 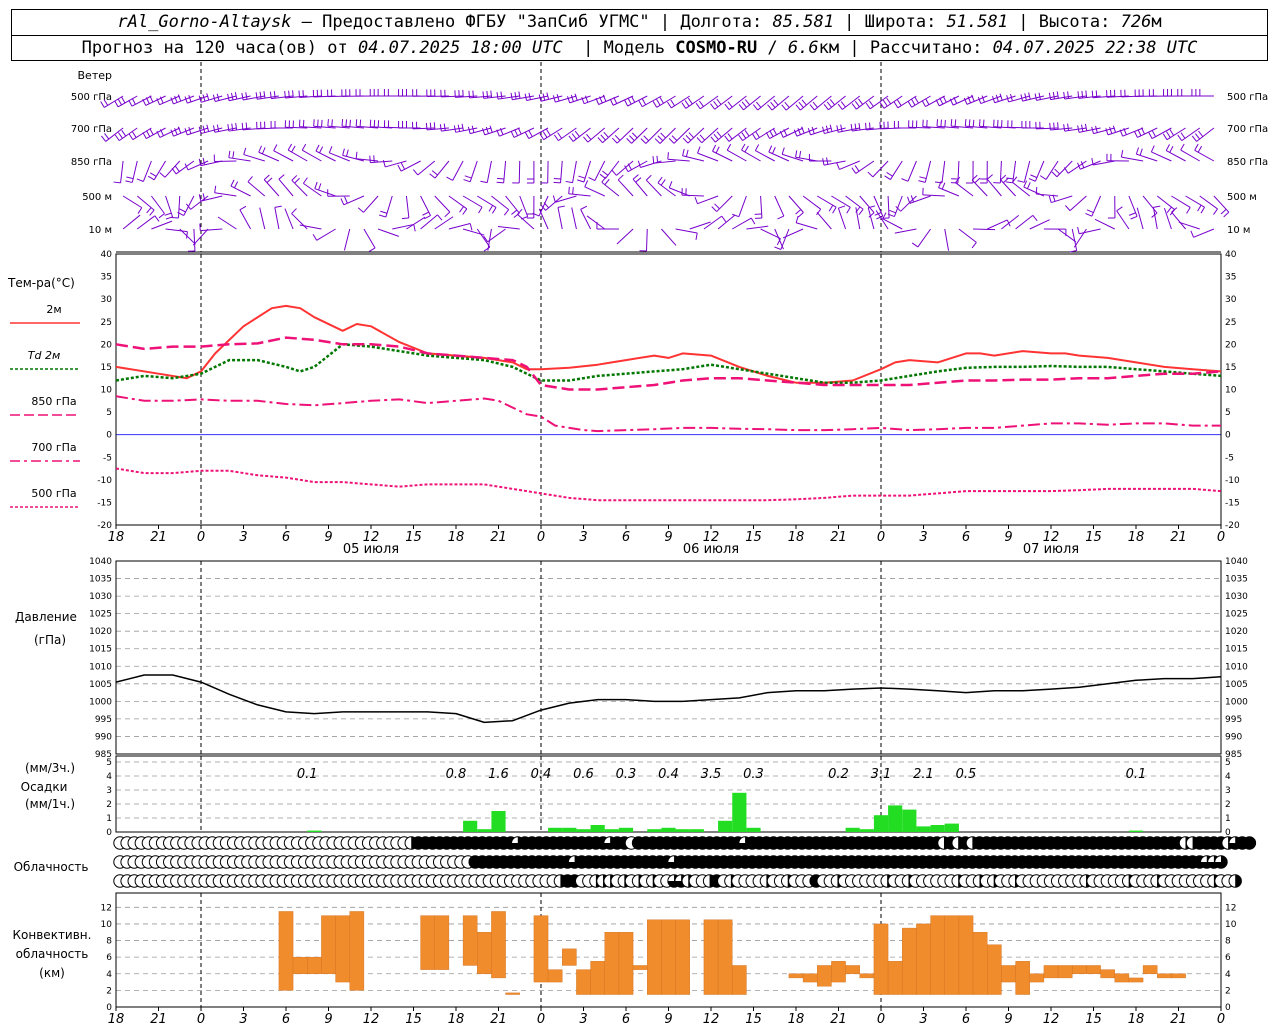 I want to click on precip-3h-label: 0.1, so click(x=1136, y=774).